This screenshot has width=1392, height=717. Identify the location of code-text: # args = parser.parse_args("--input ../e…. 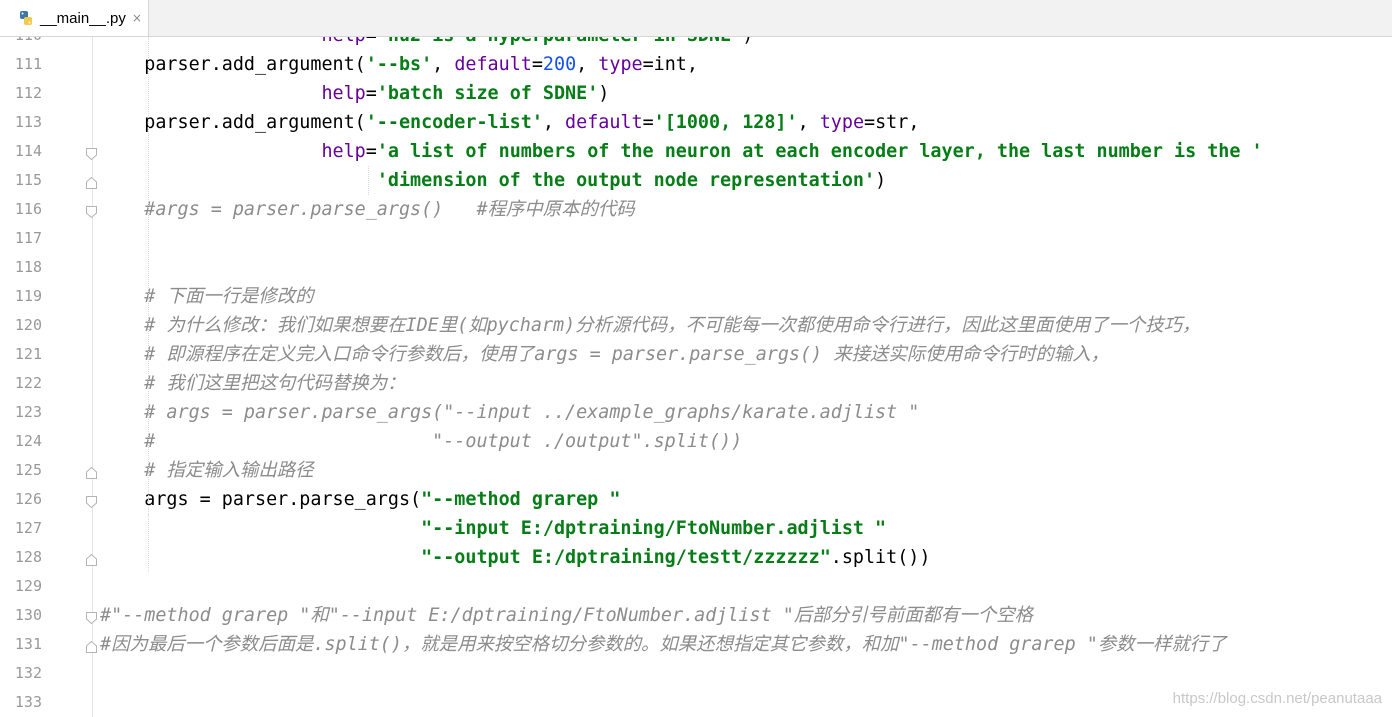
(509, 412).